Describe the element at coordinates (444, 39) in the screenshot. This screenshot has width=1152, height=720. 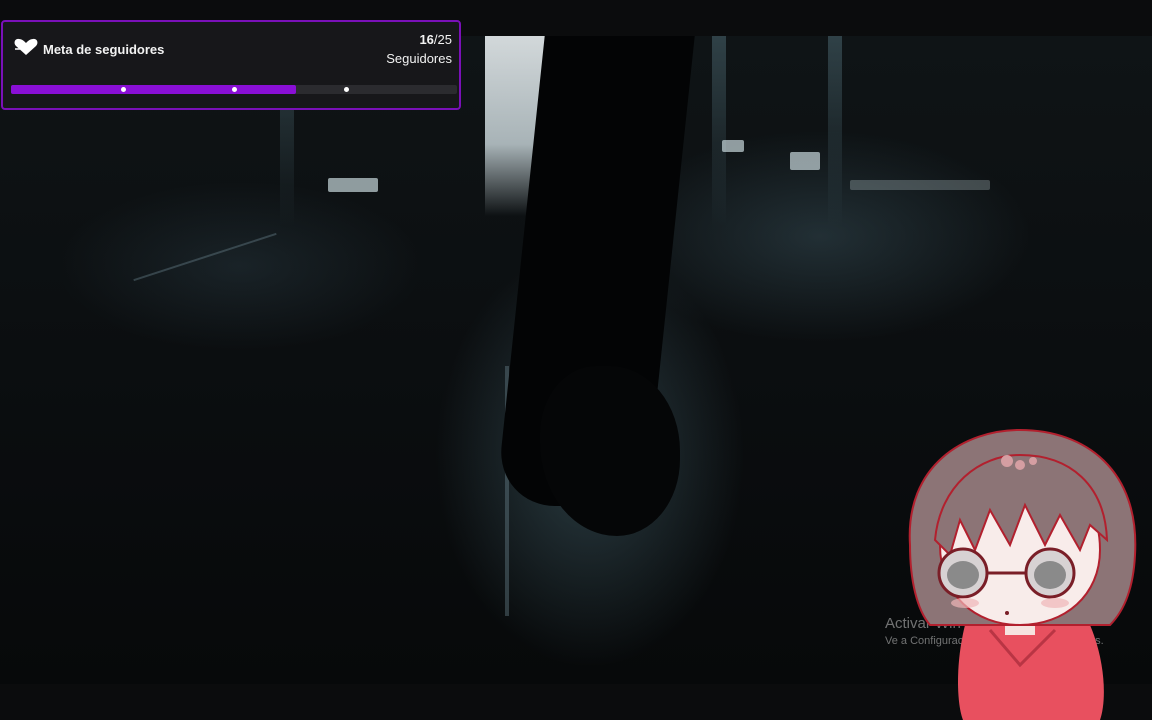
I see `goal-target: 25` at that location.